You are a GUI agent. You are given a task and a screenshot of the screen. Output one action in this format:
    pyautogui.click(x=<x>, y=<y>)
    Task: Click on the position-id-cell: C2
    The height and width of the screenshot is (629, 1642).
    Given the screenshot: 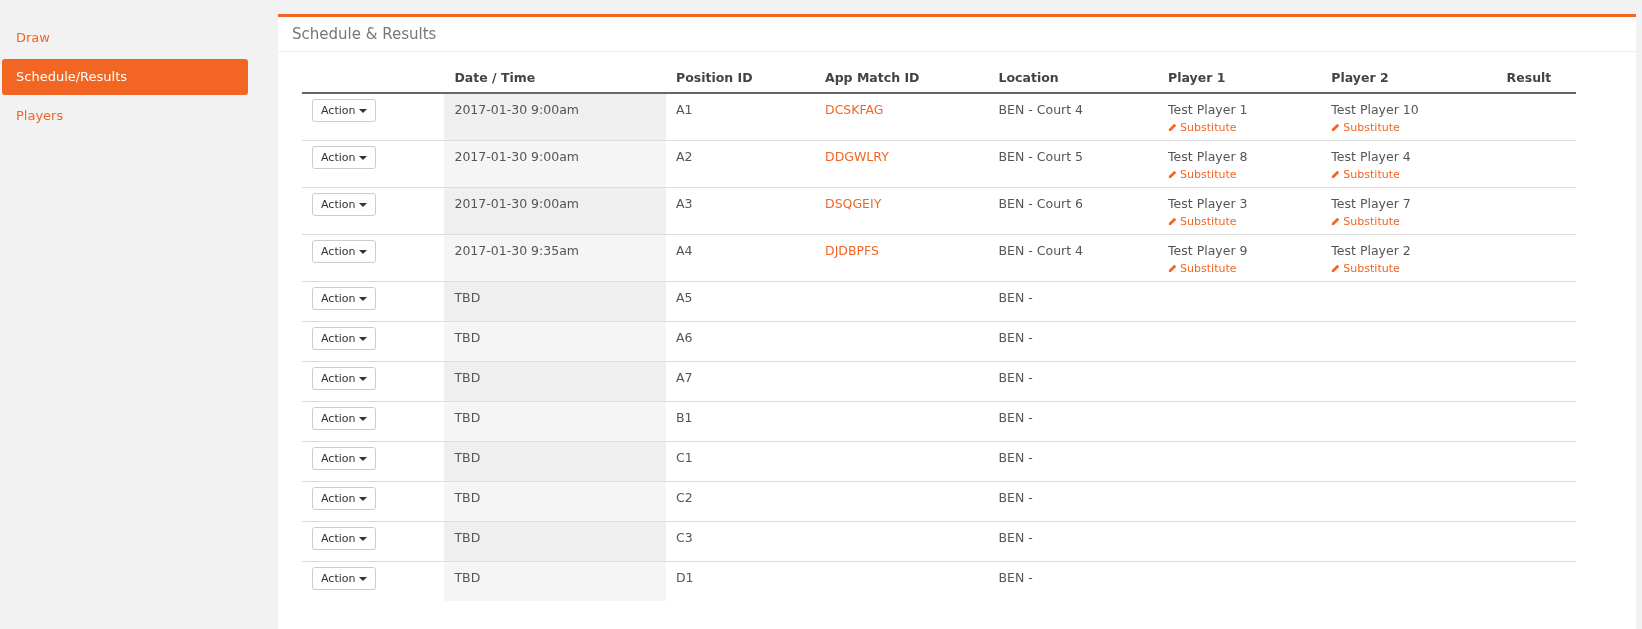 What is the action you would take?
    pyautogui.click(x=684, y=497)
    